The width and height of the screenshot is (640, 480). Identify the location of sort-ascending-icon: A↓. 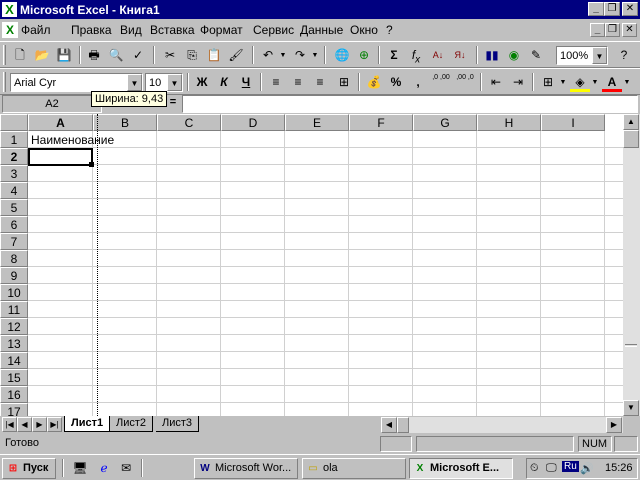
(438, 55).